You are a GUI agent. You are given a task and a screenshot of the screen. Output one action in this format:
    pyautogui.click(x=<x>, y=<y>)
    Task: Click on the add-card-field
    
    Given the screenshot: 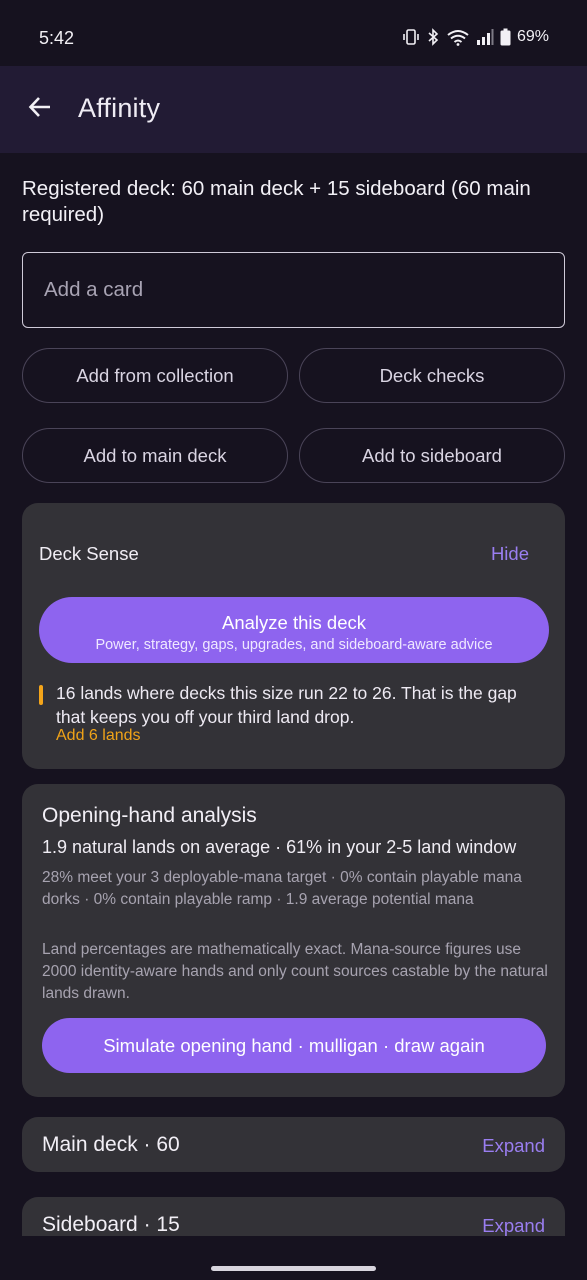 What is the action you would take?
    pyautogui.click(x=293, y=290)
    